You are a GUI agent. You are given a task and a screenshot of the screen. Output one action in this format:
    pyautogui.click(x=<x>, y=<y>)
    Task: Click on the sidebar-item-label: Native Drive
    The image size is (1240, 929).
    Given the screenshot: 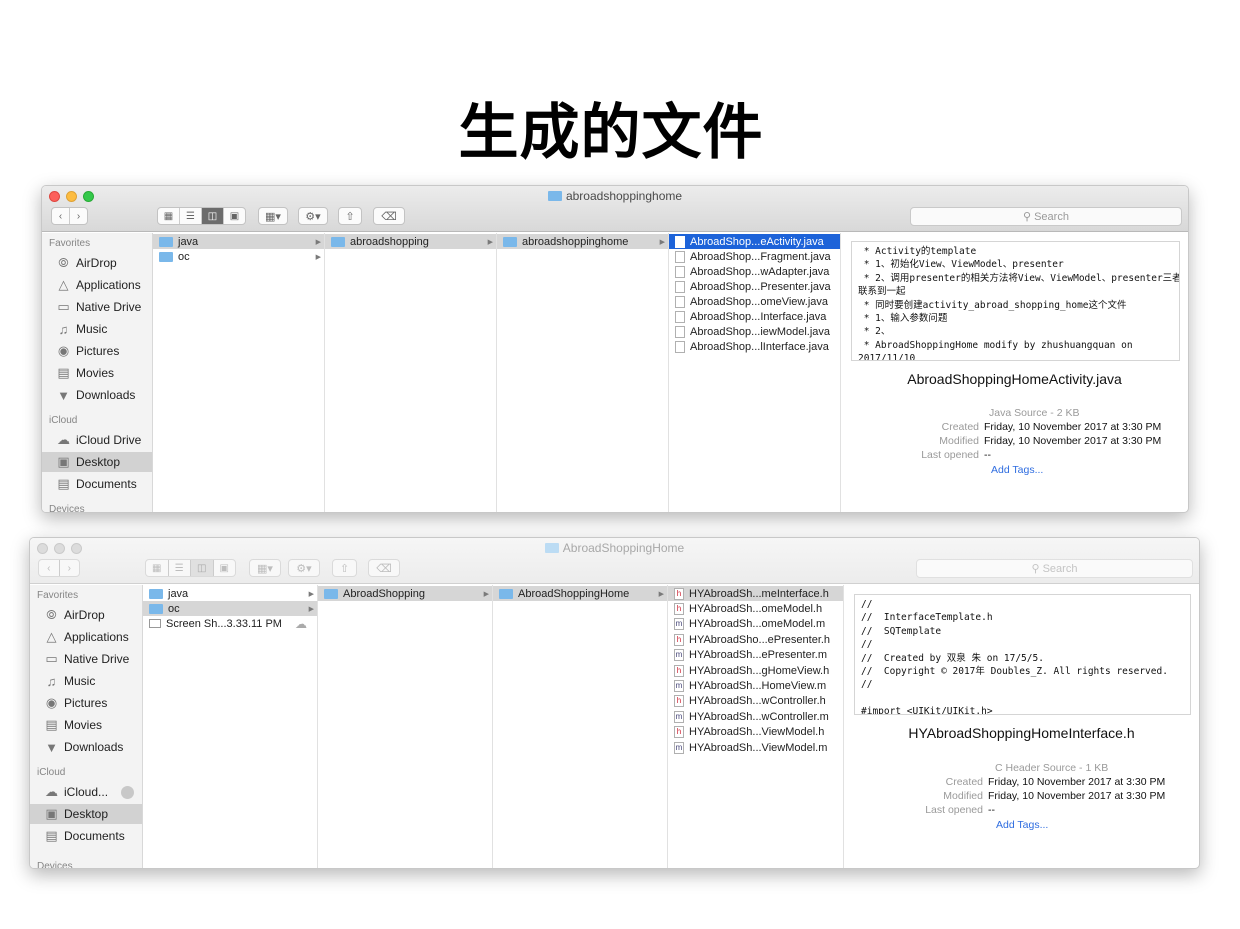 What is the action you would take?
    pyautogui.click(x=97, y=659)
    